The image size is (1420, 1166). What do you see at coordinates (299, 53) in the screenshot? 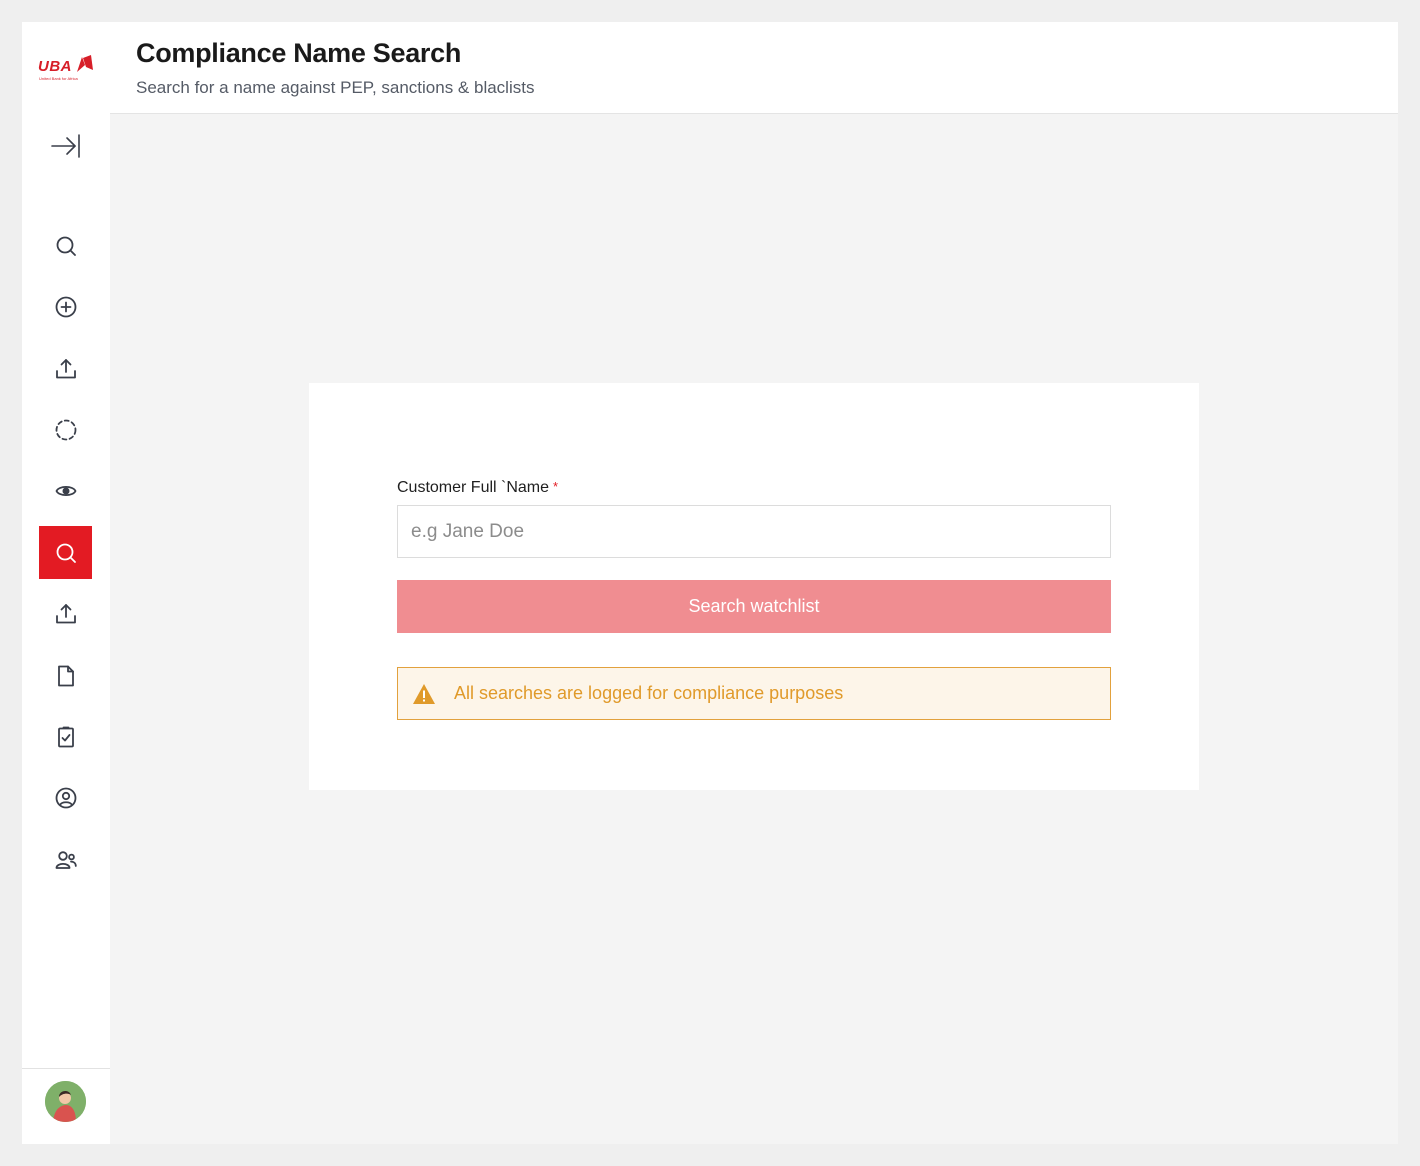
I see `page-title: Compliance Name Search` at bounding box center [299, 53].